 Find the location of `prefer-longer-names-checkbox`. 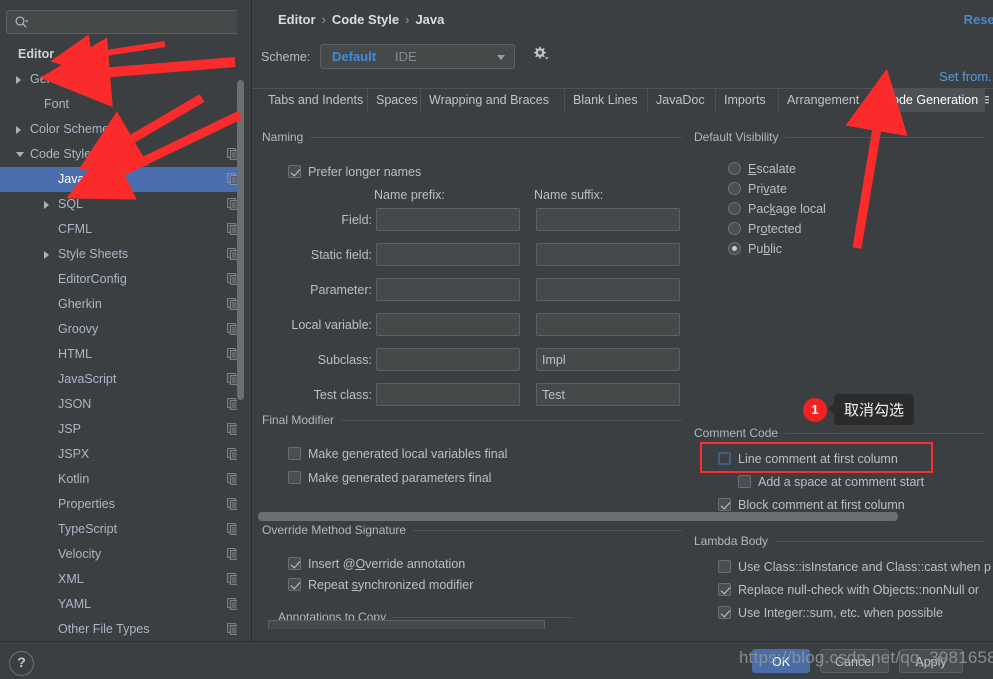

prefer-longer-names-checkbox is located at coordinates (294, 171).